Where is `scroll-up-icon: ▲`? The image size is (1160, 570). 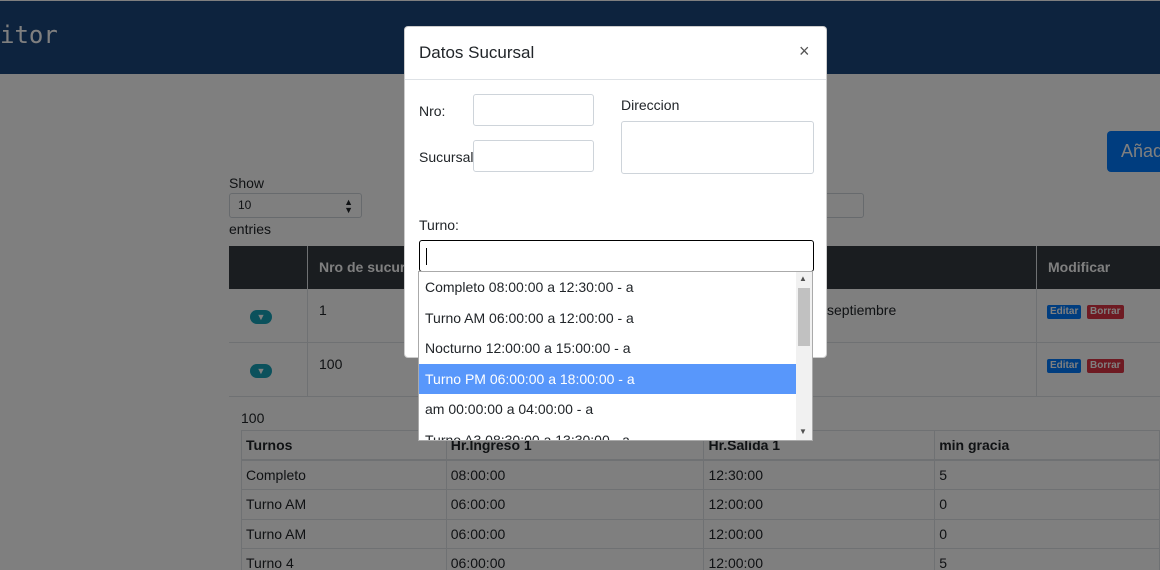
scroll-up-icon: ▲ is located at coordinates (803, 278).